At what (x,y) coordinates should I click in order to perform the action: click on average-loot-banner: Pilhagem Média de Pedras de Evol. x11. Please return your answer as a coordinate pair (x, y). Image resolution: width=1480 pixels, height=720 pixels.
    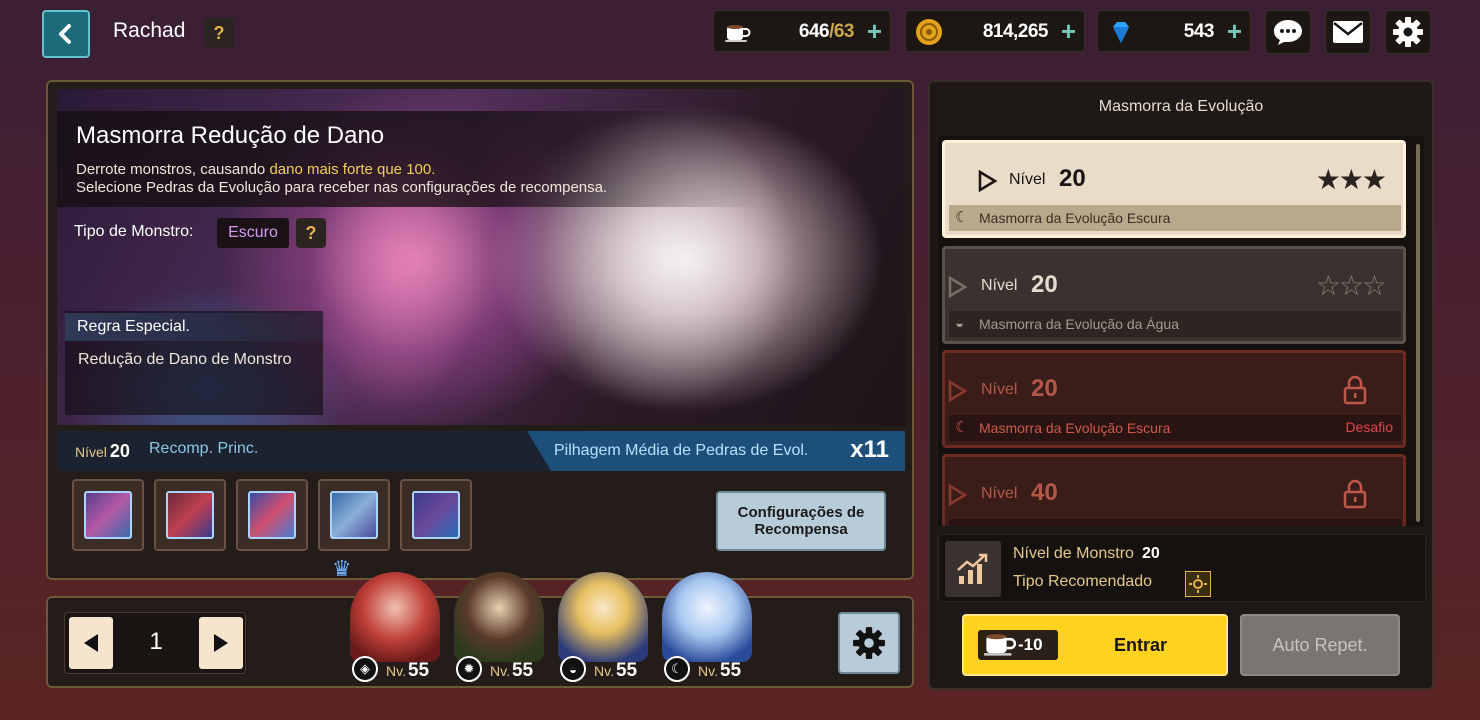
    Looking at the image, I should click on (716, 451).